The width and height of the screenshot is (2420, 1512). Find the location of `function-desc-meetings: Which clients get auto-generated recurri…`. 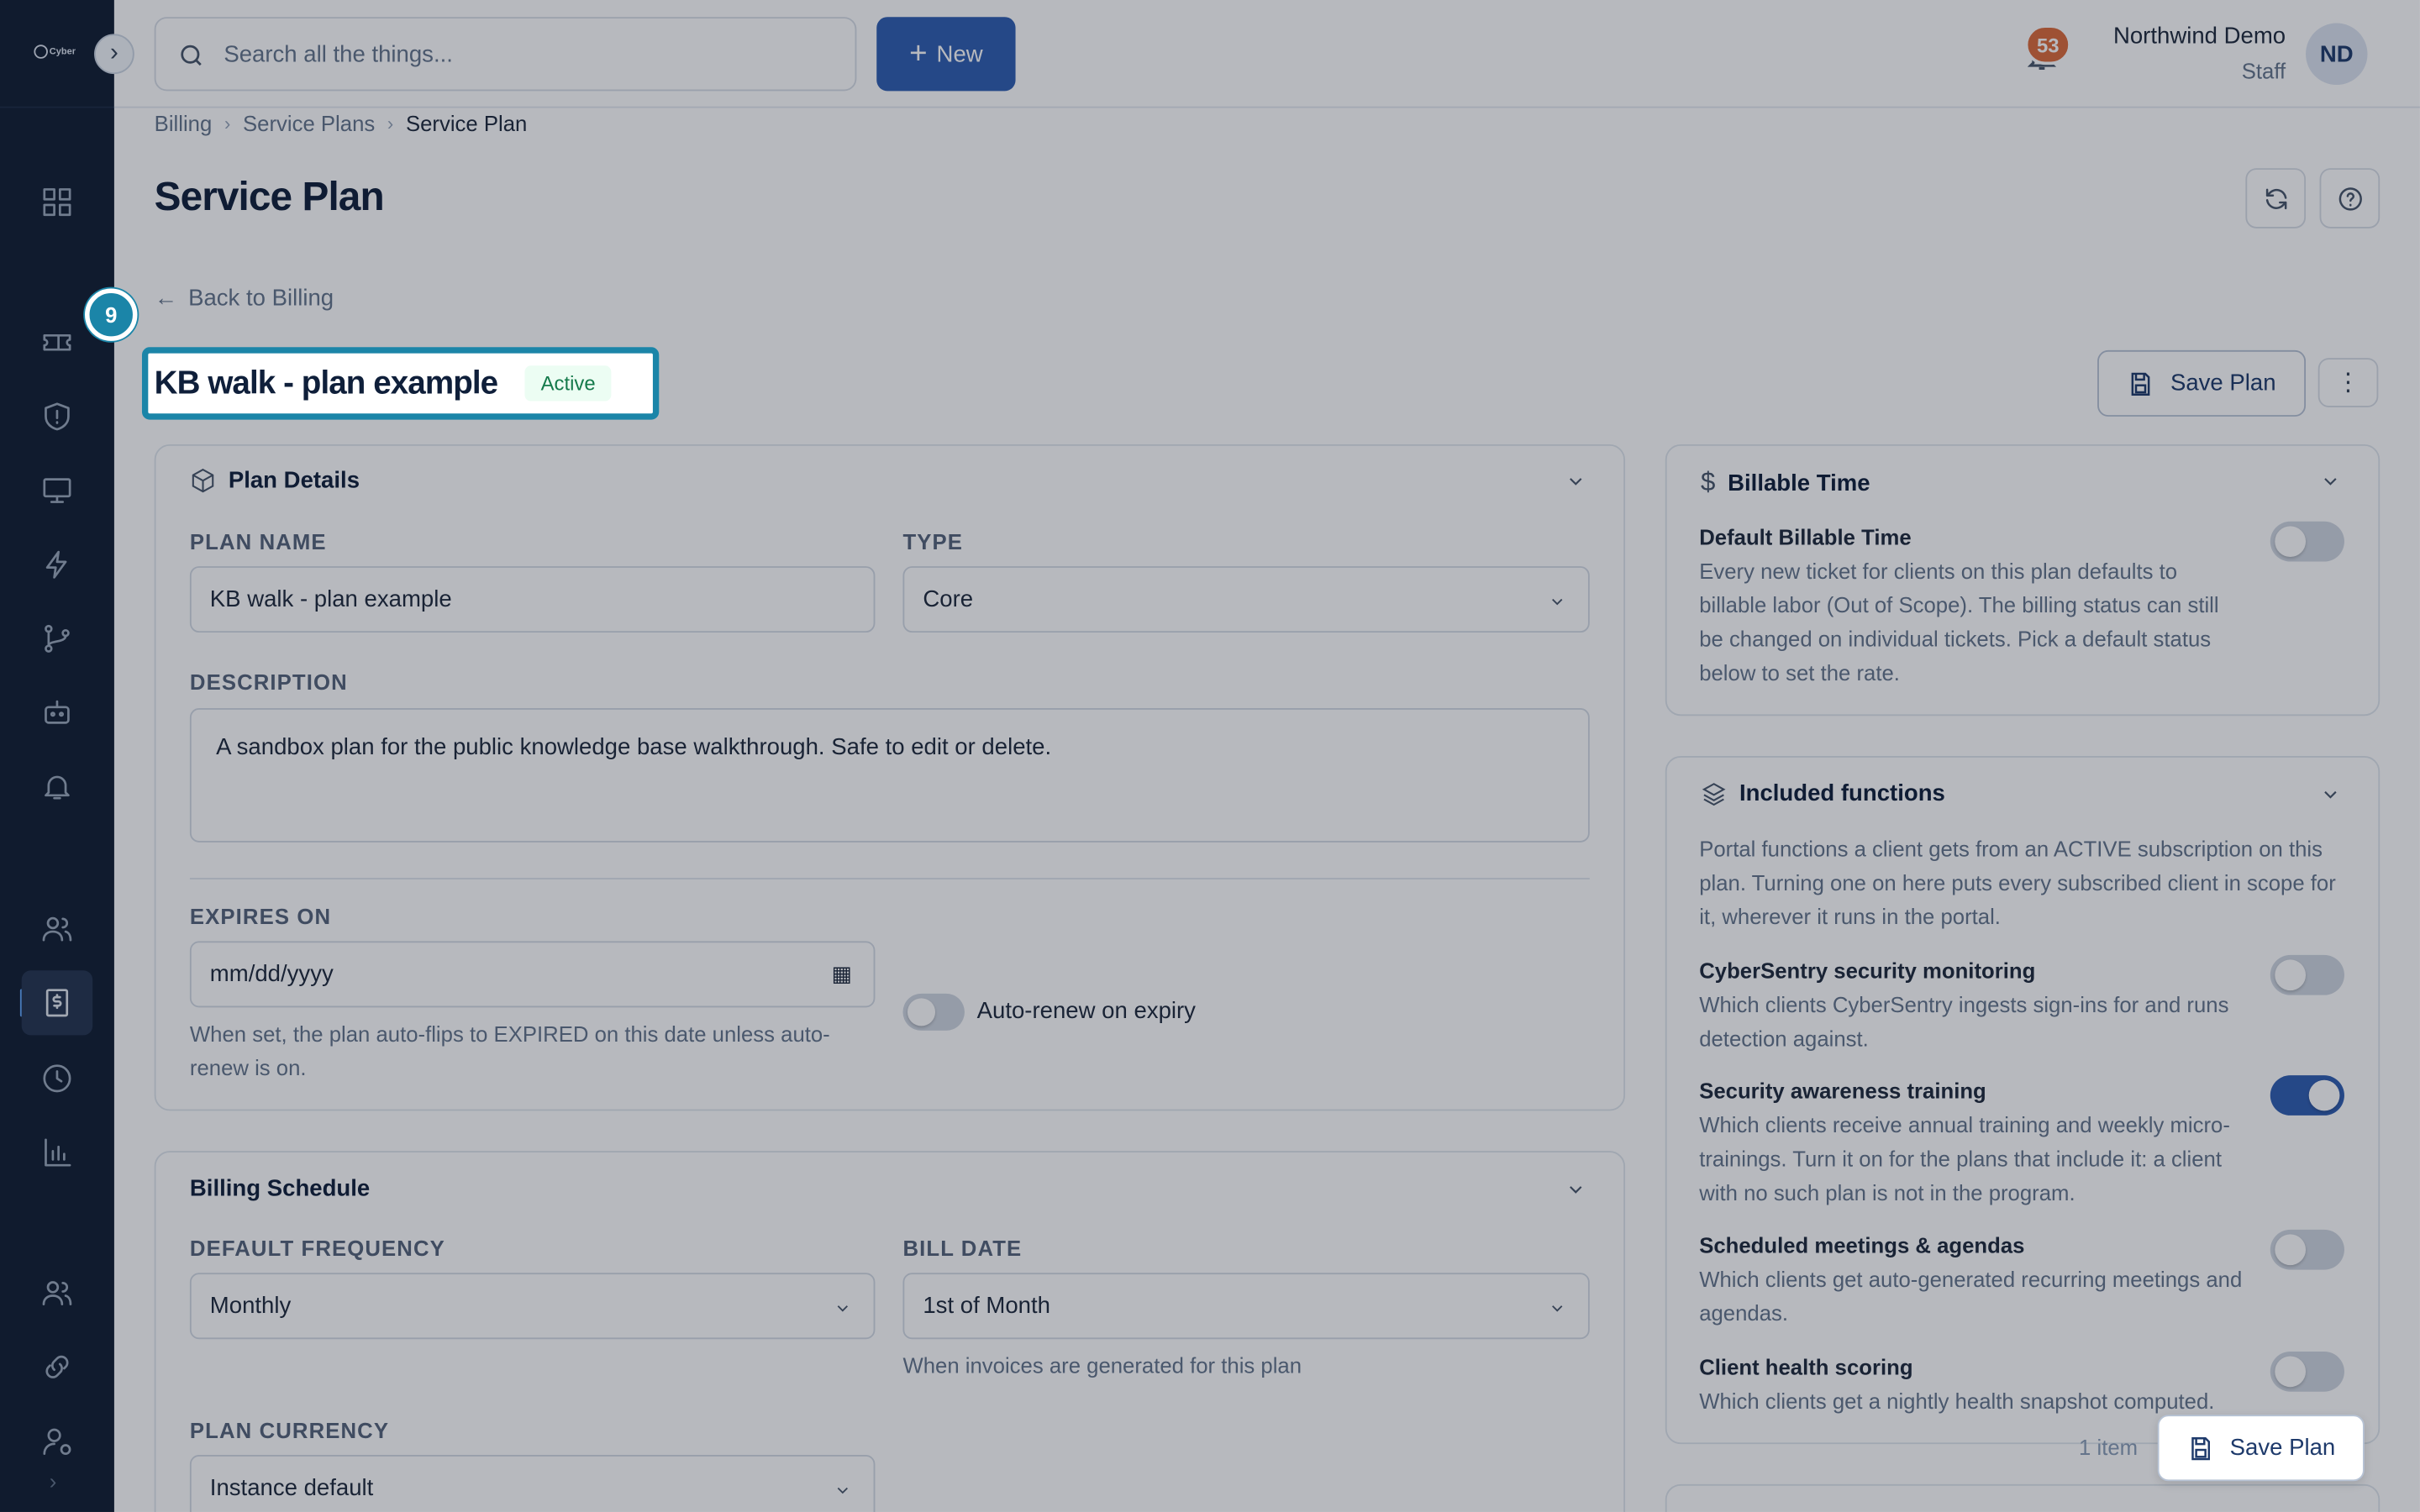

function-desc-meetings: Which clients get auto-generated recurri… is located at coordinates (1971, 1296).